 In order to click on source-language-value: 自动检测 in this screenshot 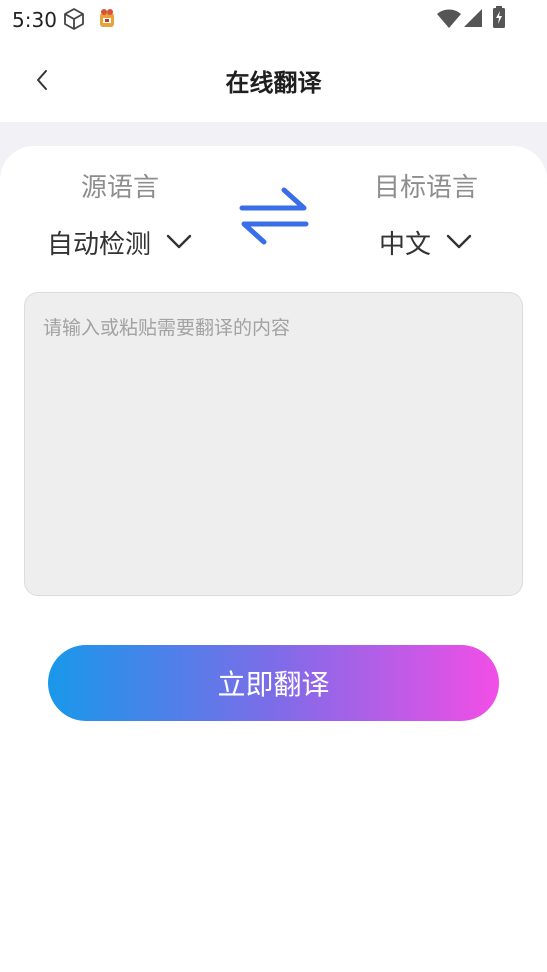, I will do `click(98, 244)`.